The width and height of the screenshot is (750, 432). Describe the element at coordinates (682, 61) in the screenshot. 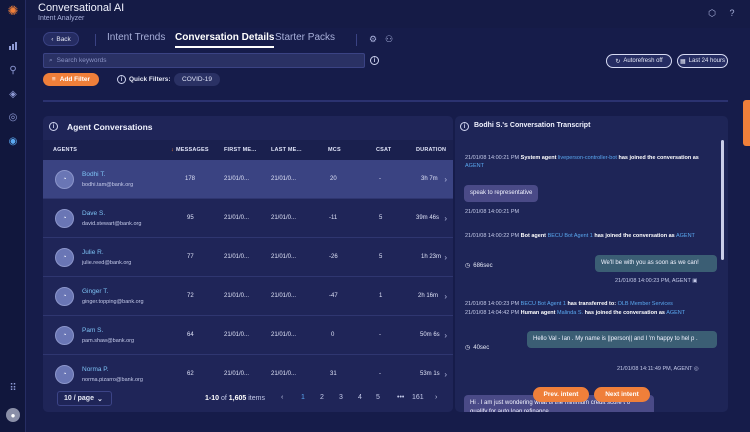

I see `calendar-icon: ▦` at that location.